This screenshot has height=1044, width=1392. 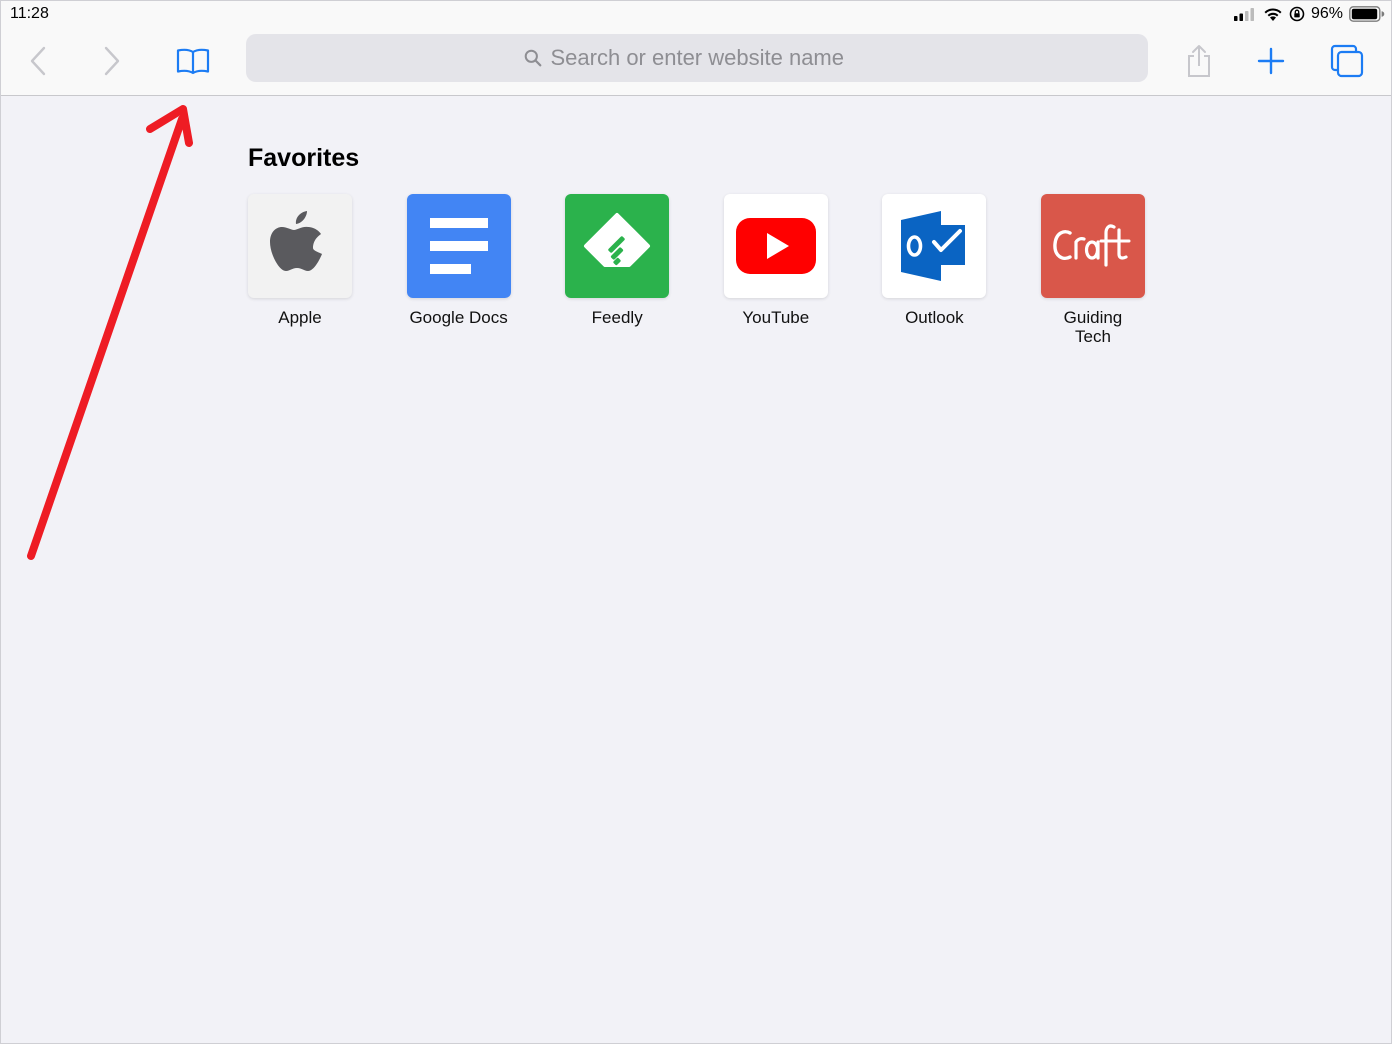 I want to click on back-chevron-icon, so click(x=38, y=61).